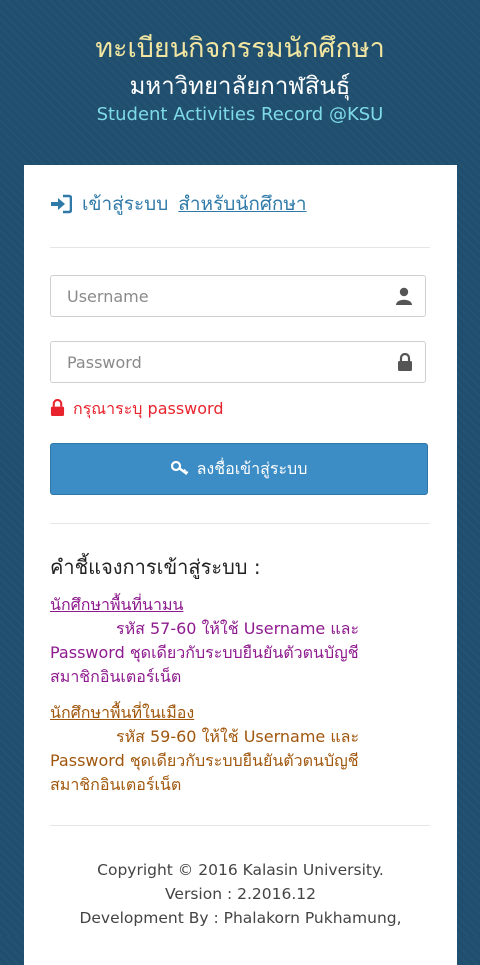 Image resolution: width=480 pixels, height=965 pixels. I want to click on copyright-text: Copyright © 2016 Kalasin University., so click(240, 870).